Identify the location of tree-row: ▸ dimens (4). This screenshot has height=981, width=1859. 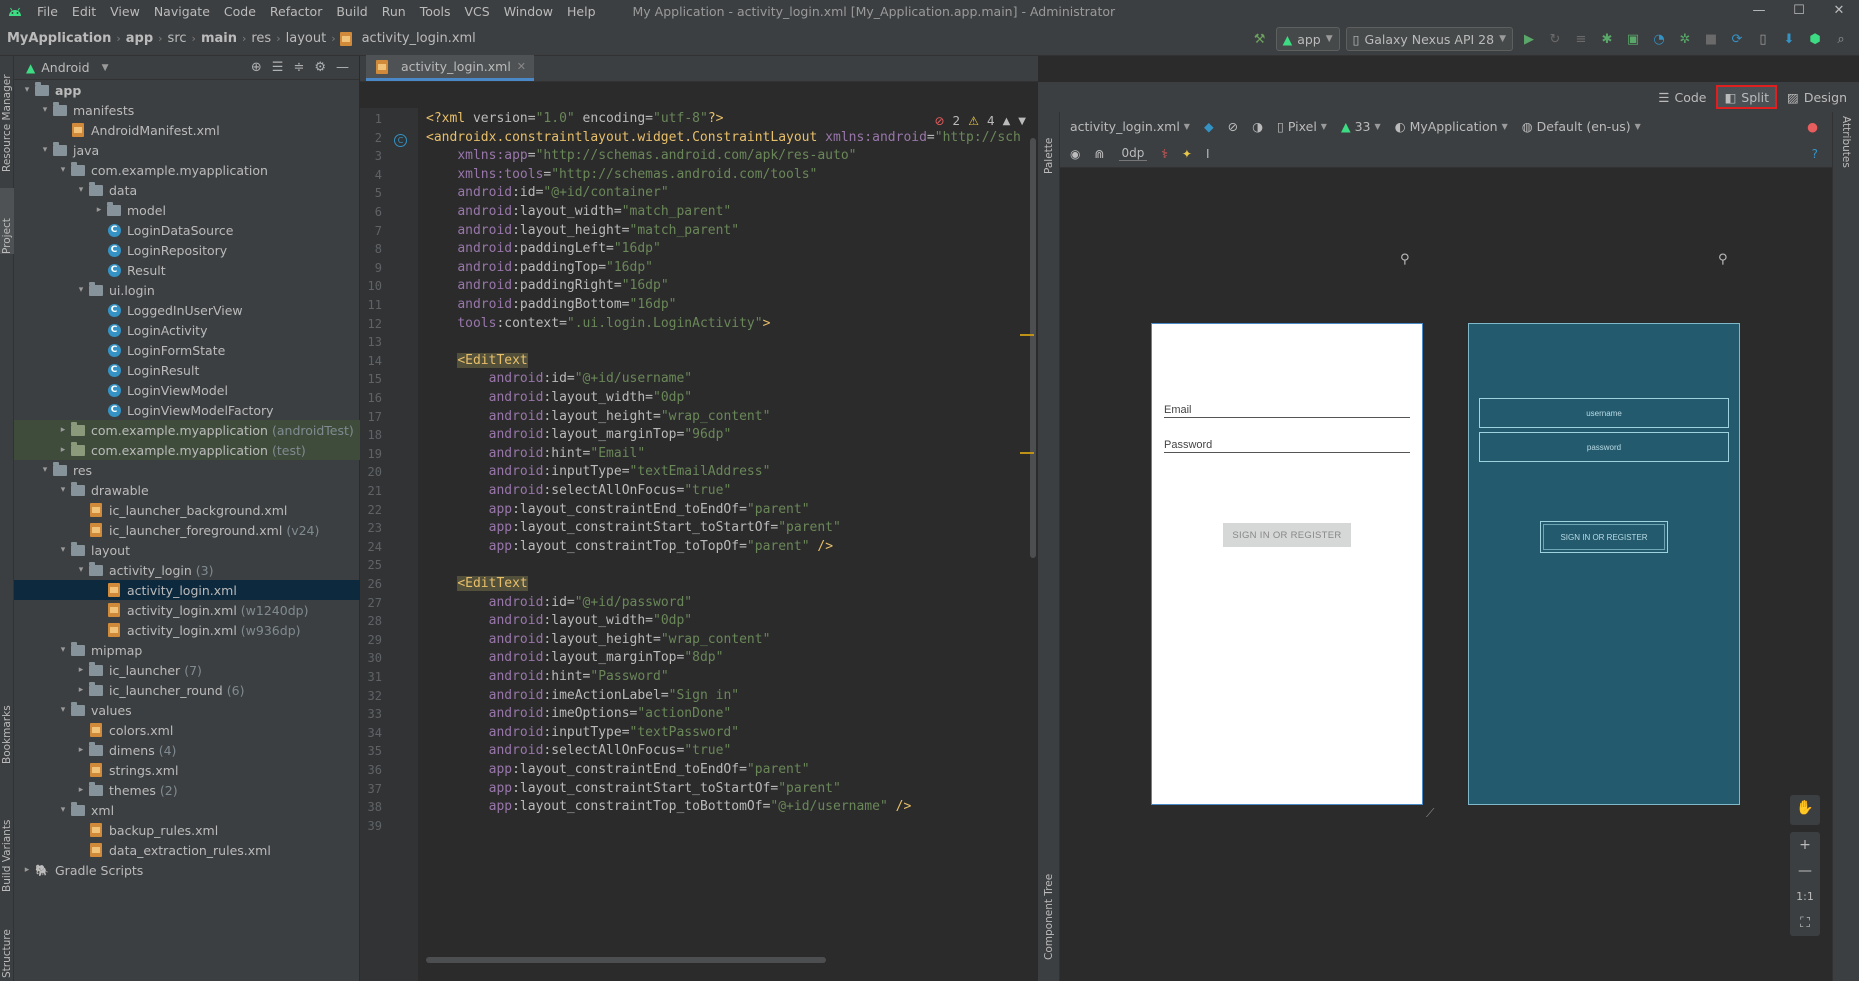
(187, 750).